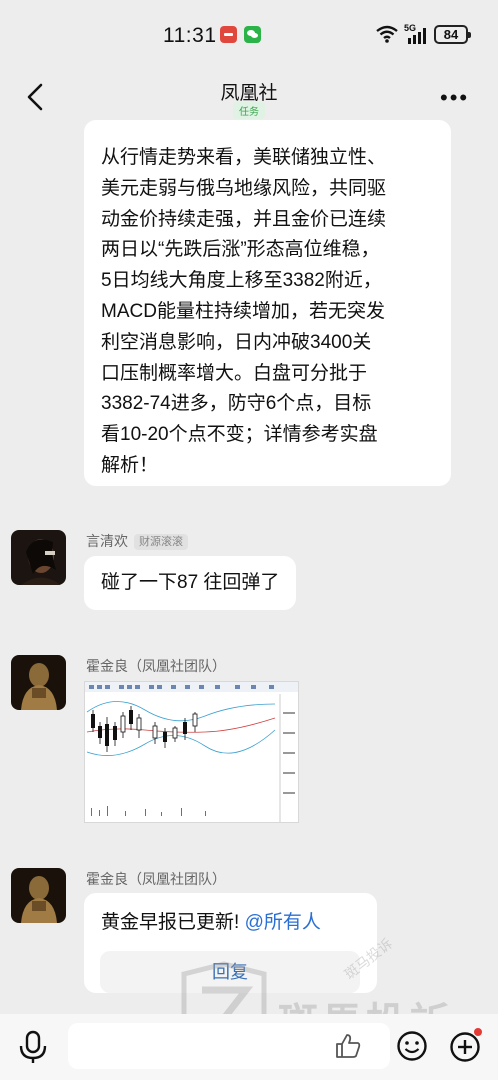 Image resolution: width=498 pixels, height=1080 pixels. Describe the element at coordinates (107, 541) in the screenshot. I see `sender-name: 言清欢` at that location.